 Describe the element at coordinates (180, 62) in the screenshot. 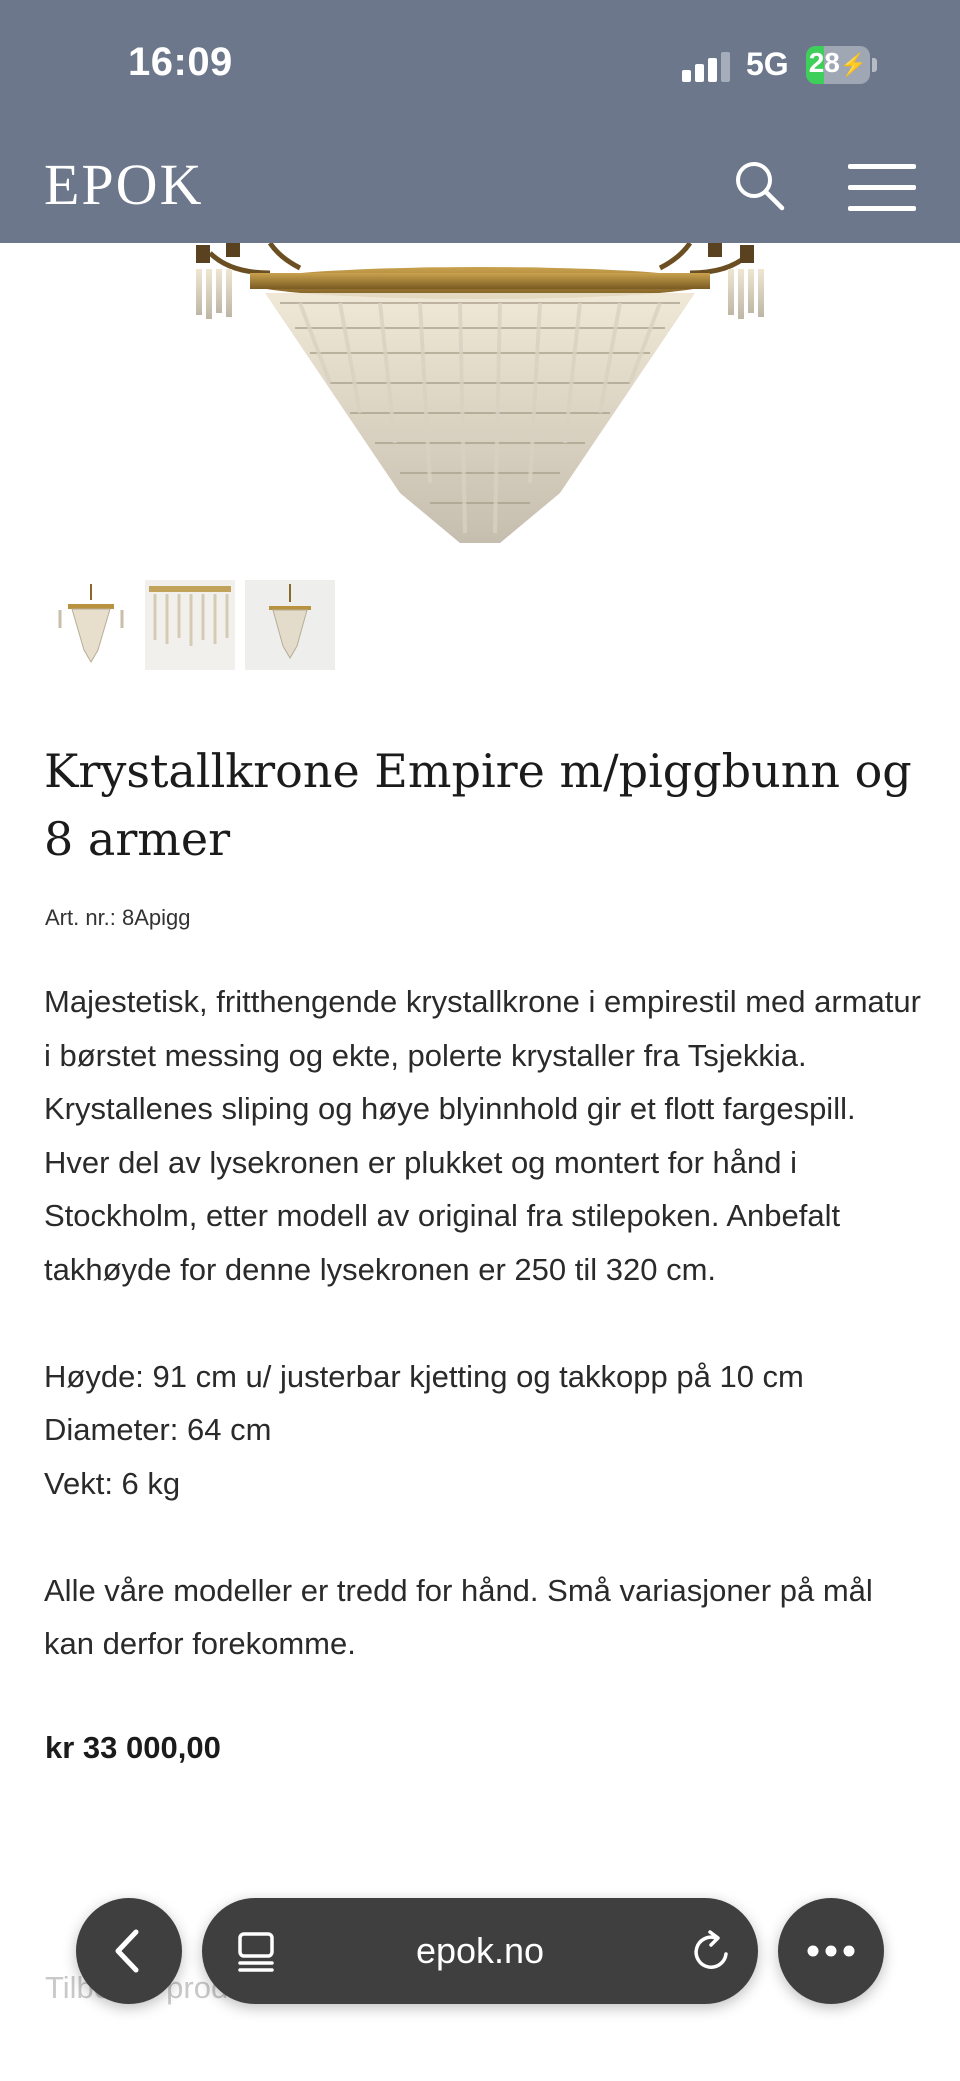

I see `status-time: 16:09` at that location.